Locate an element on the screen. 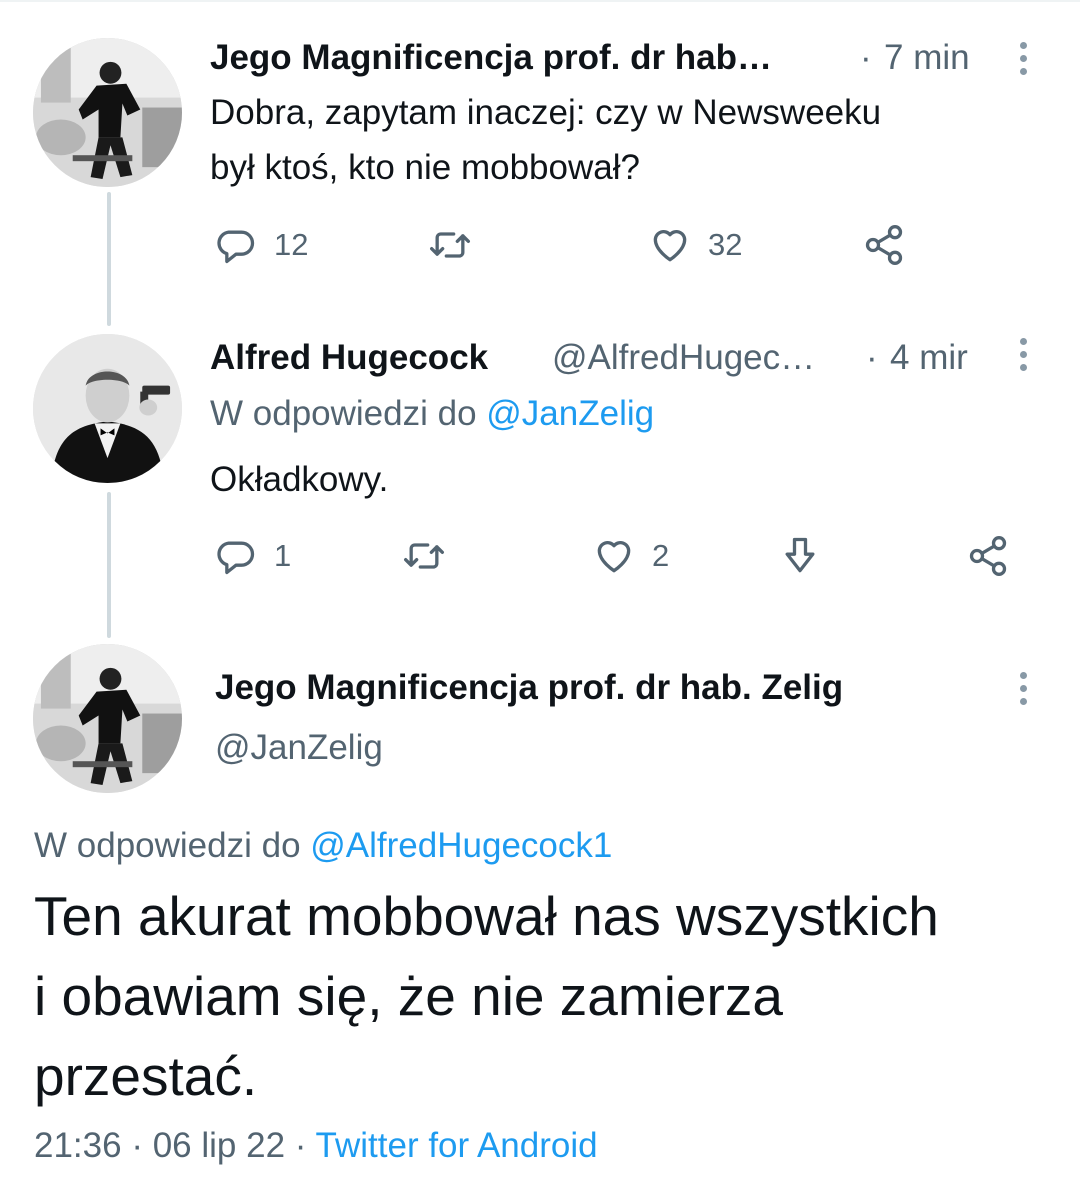  tweet-text-line: Ten akurat mobbował nas wszystkich is located at coordinates (486, 916).